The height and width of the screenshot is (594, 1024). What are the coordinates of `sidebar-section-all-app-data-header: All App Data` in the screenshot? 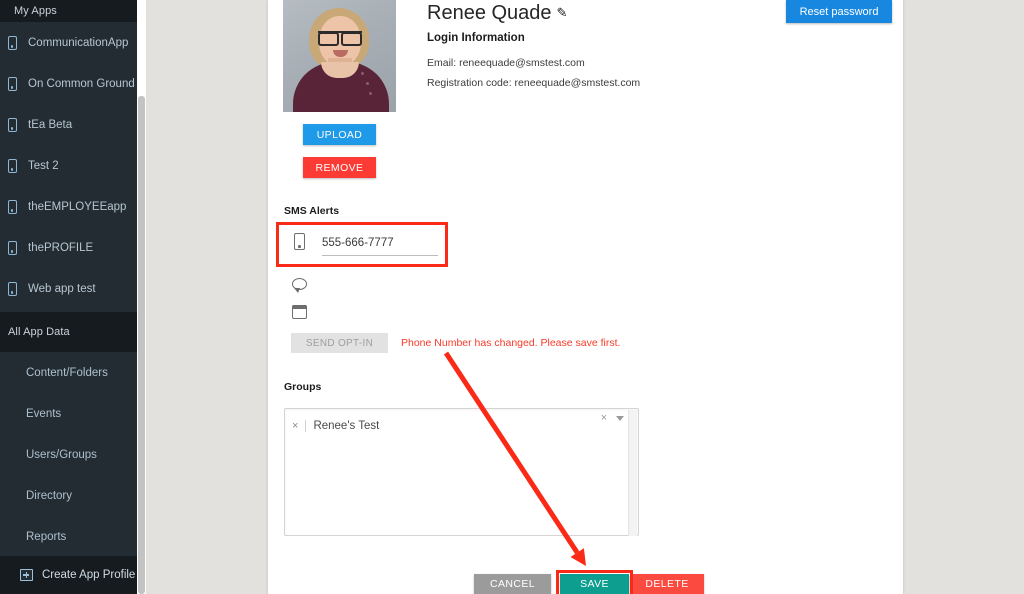 It's located at (68, 332).